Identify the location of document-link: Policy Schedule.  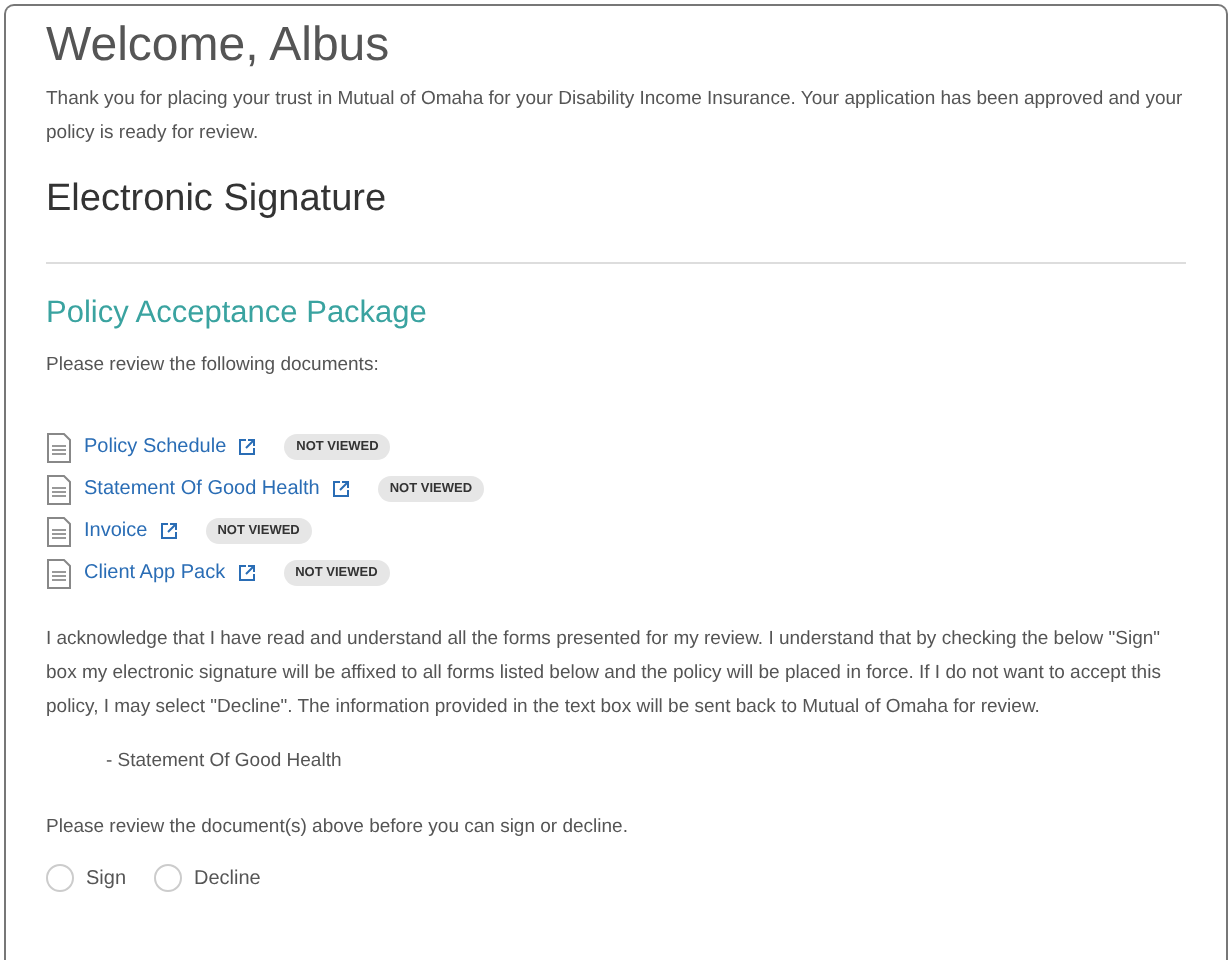
(155, 447).